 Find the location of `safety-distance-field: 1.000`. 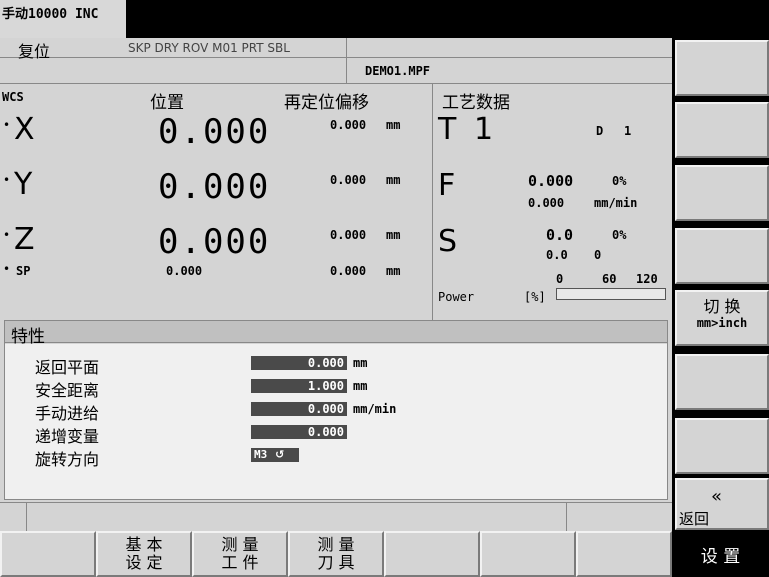

safety-distance-field: 1.000 is located at coordinates (299, 386).